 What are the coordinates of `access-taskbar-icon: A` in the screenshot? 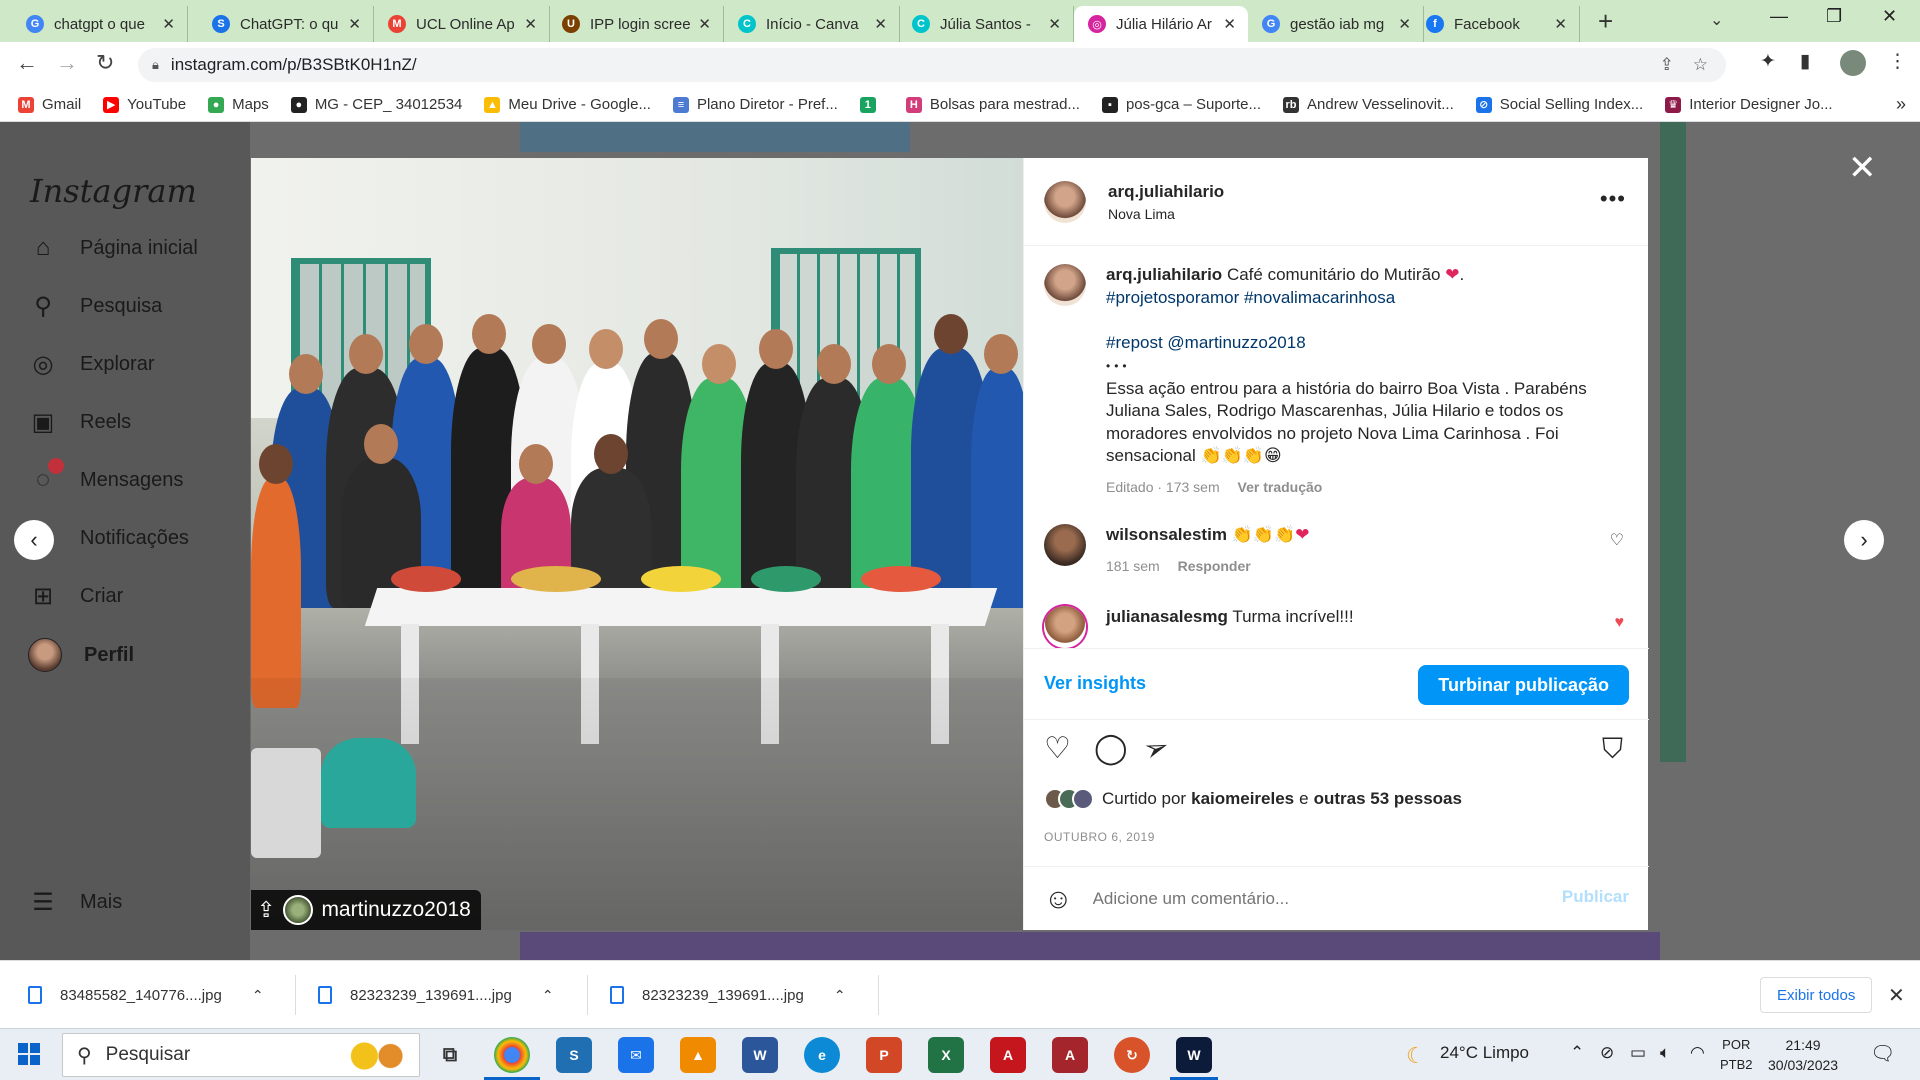 It's located at (1070, 1055).